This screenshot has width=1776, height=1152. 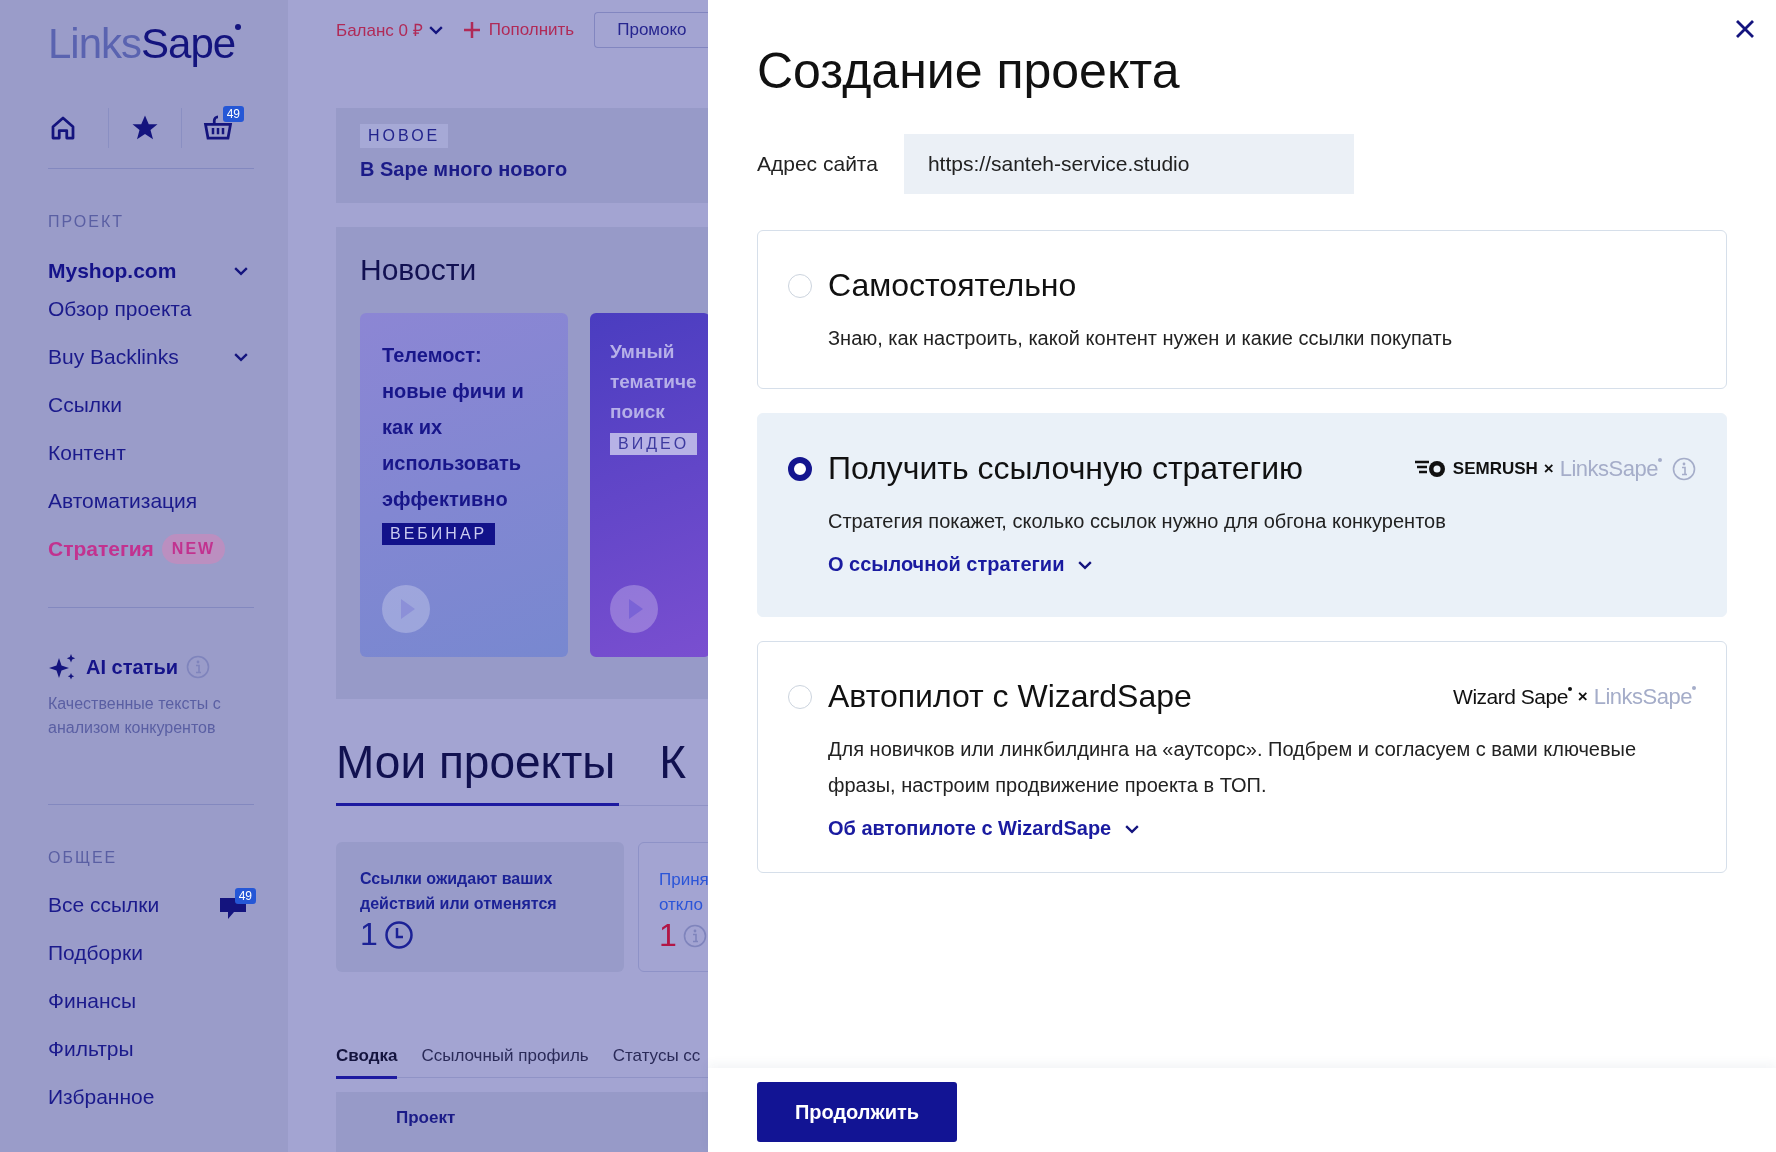 What do you see at coordinates (148, 453) in the screenshot?
I see `sidebar-item: Контент` at bounding box center [148, 453].